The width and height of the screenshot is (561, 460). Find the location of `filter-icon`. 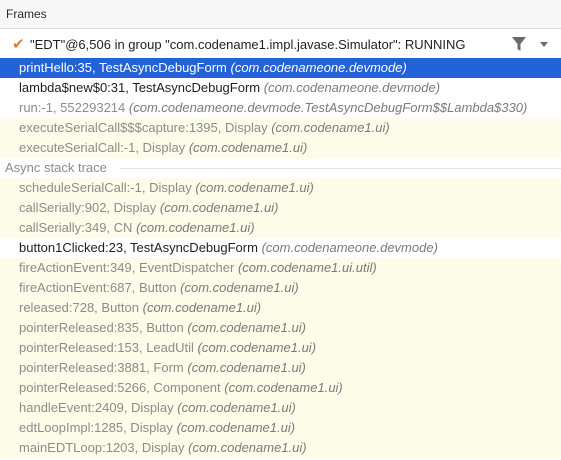

filter-icon is located at coordinates (519, 44).